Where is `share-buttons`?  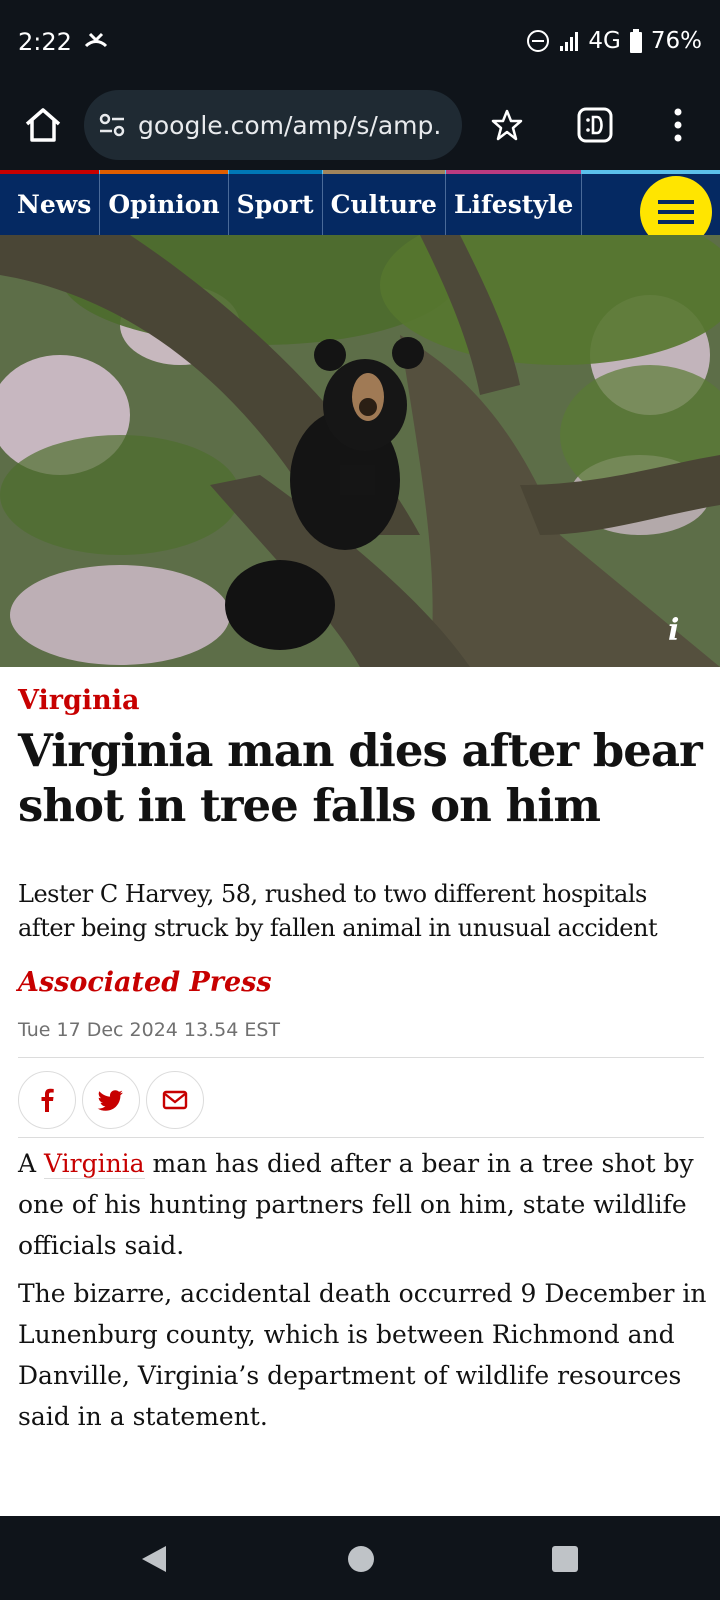 share-buttons is located at coordinates (111, 1100).